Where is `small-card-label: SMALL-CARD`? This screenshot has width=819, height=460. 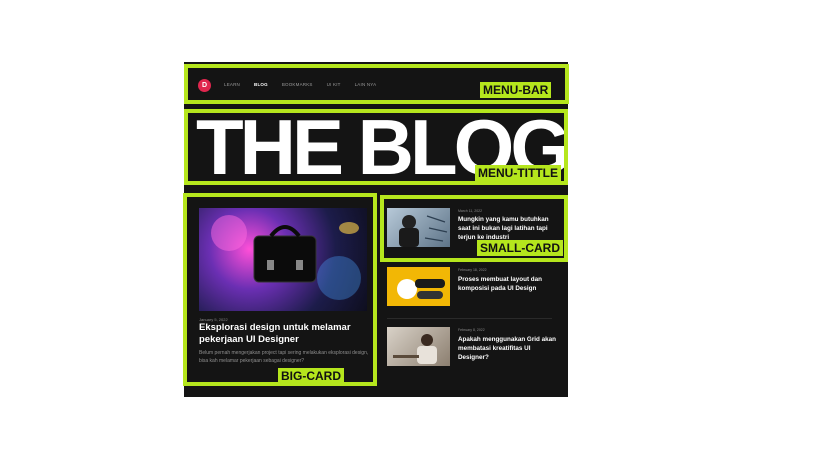
small-card-label: SMALL-CARD is located at coordinates (520, 248).